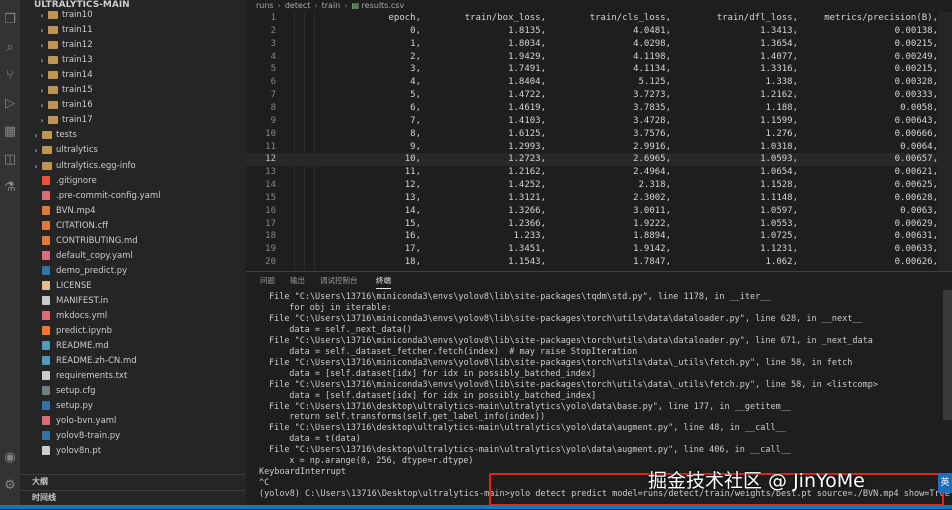 The width and height of the screenshot is (952, 510). What do you see at coordinates (133, 30) in the screenshot?
I see `folder-item: › train11` at bounding box center [133, 30].